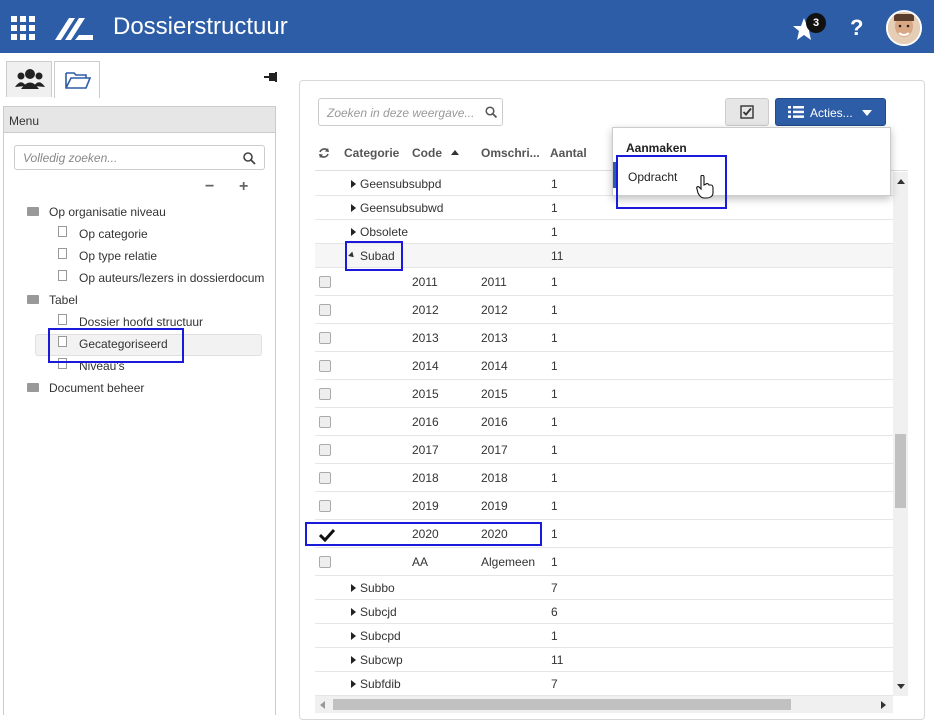 This screenshot has height=720, width=934. I want to click on collapse-all-button: −, so click(209, 187).